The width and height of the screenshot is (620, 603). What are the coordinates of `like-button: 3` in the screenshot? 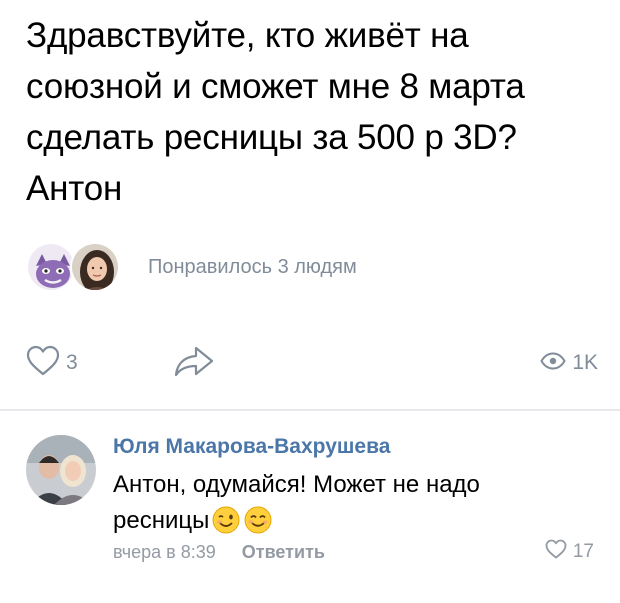 It's located at (52, 363).